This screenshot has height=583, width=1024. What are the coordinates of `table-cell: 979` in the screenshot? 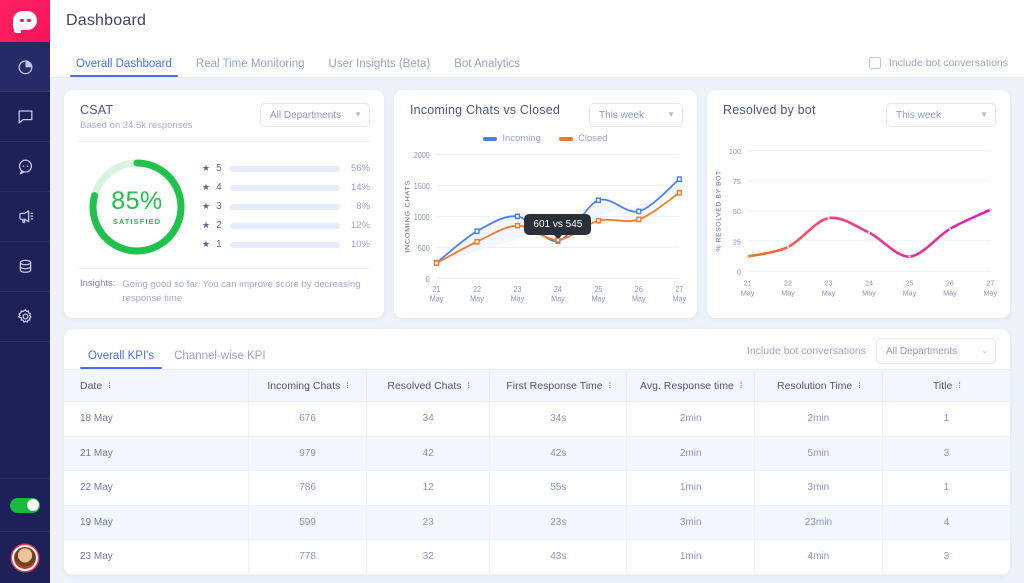 It's located at (308, 453).